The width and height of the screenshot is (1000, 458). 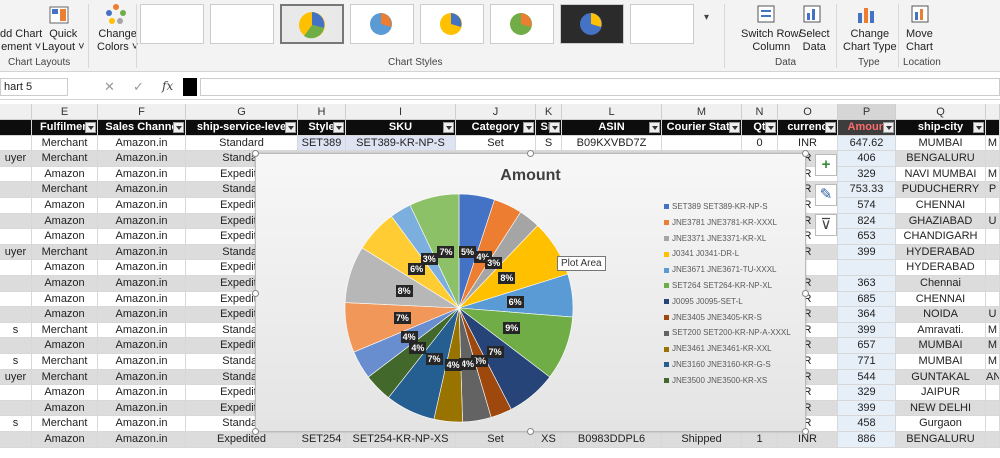 What do you see at coordinates (507, 277) in the screenshot?
I see `data-label: 8%` at bounding box center [507, 277].